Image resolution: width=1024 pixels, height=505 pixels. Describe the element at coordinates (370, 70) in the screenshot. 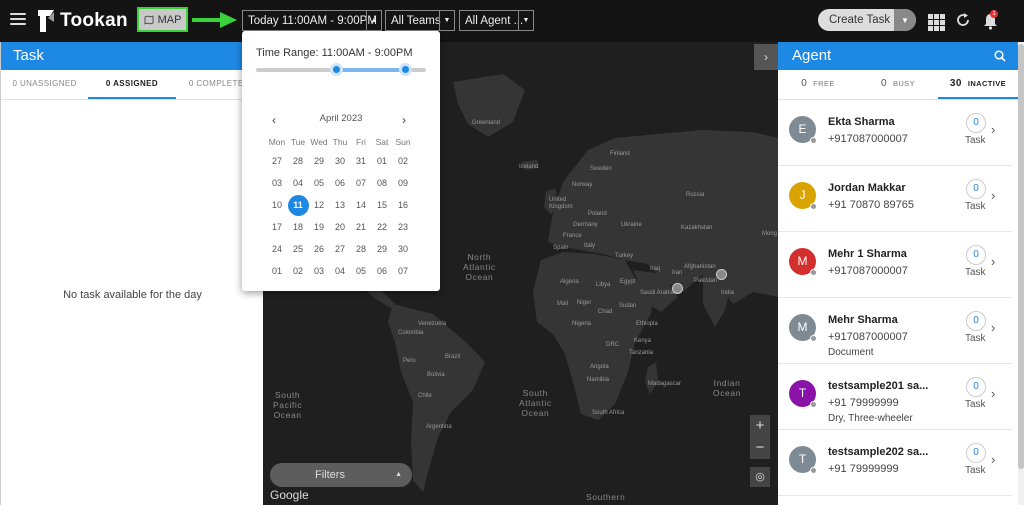

I see `time-range-fill` at that location.